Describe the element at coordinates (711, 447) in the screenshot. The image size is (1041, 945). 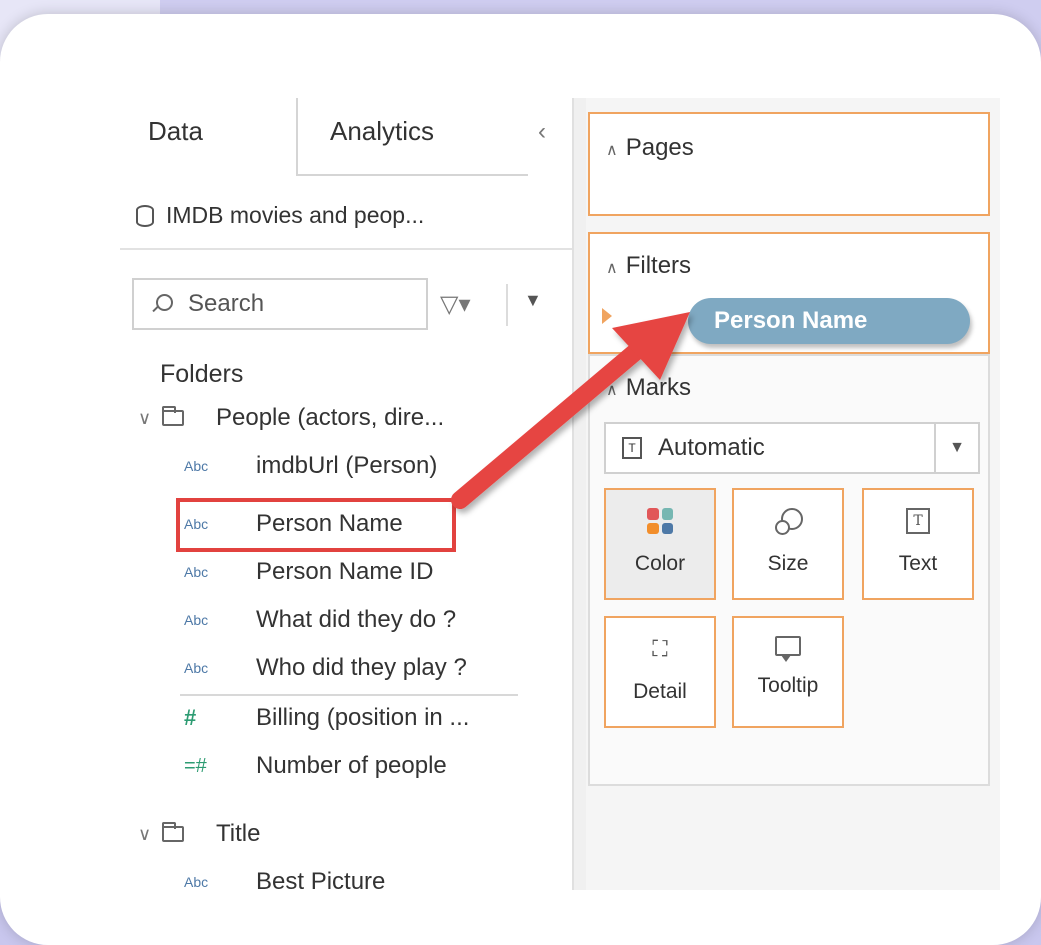
I see `mark-type-value: Automatic` at that location.